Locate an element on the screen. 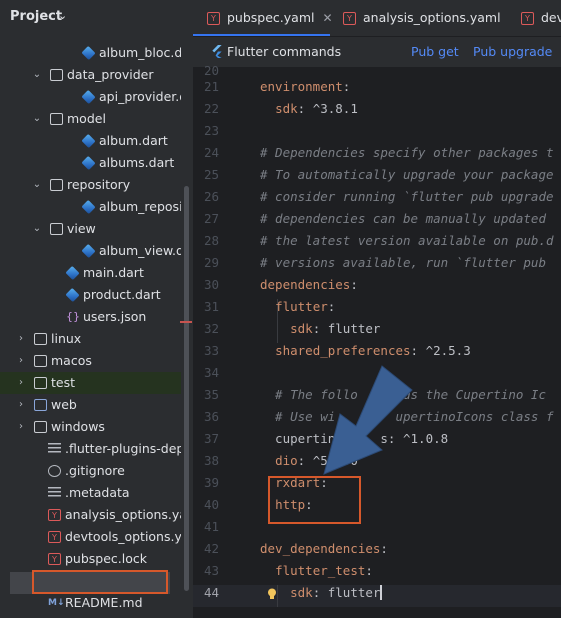 The height and width of the screenshot is (618, 561). line-number: 21 is located at coordinates (211, 86).